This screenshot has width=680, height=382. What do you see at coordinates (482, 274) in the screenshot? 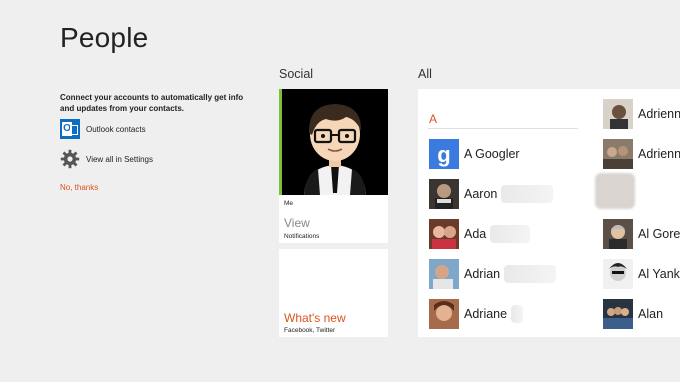
I see `contact-name: Adrian` at bounding box center [482, 274].